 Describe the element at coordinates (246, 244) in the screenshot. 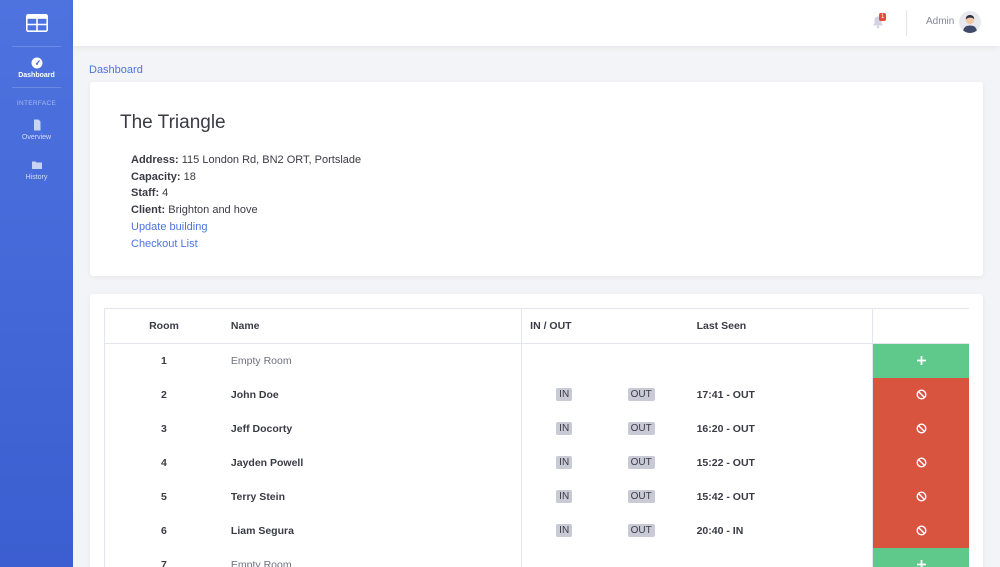

I see `checkout-list-link: Checkout List` at that location.